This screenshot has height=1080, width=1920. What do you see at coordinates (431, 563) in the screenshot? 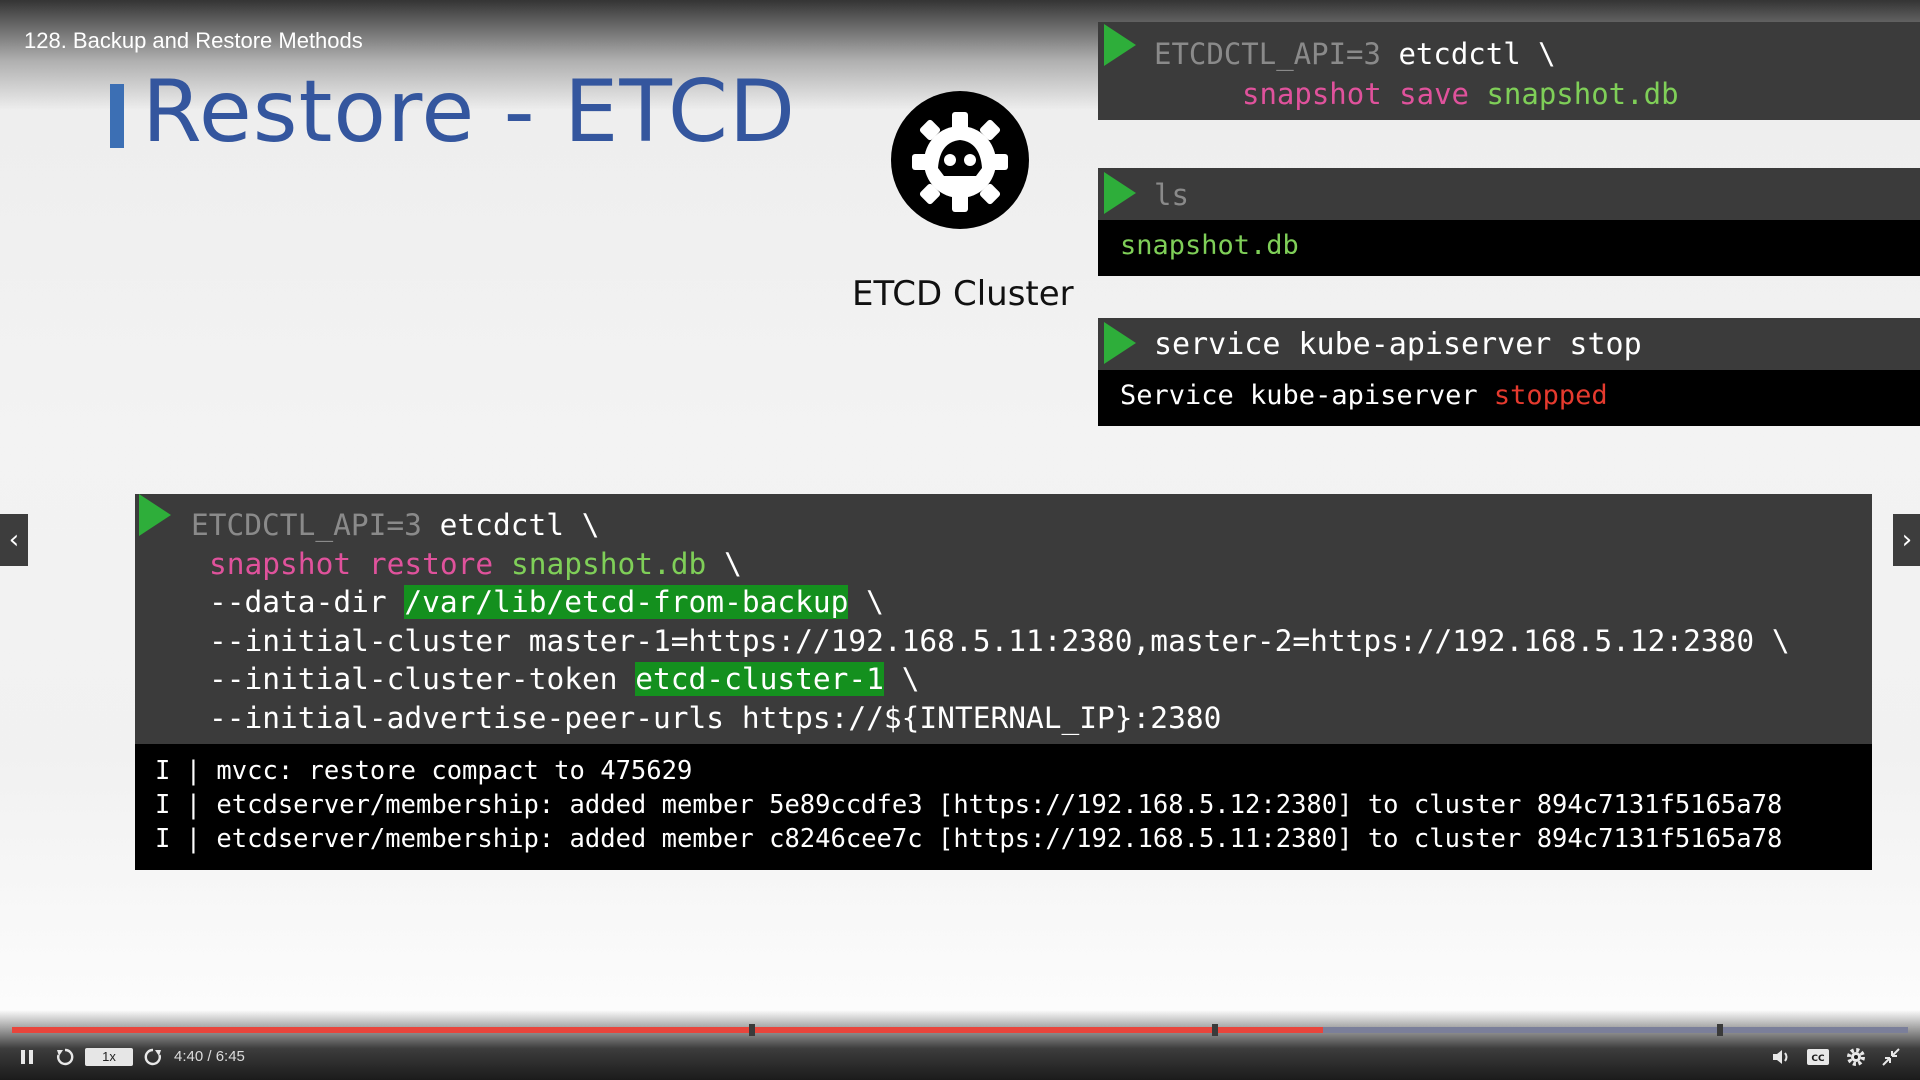
I see `subcommand-action: restore` at bounding box center [431, 563].